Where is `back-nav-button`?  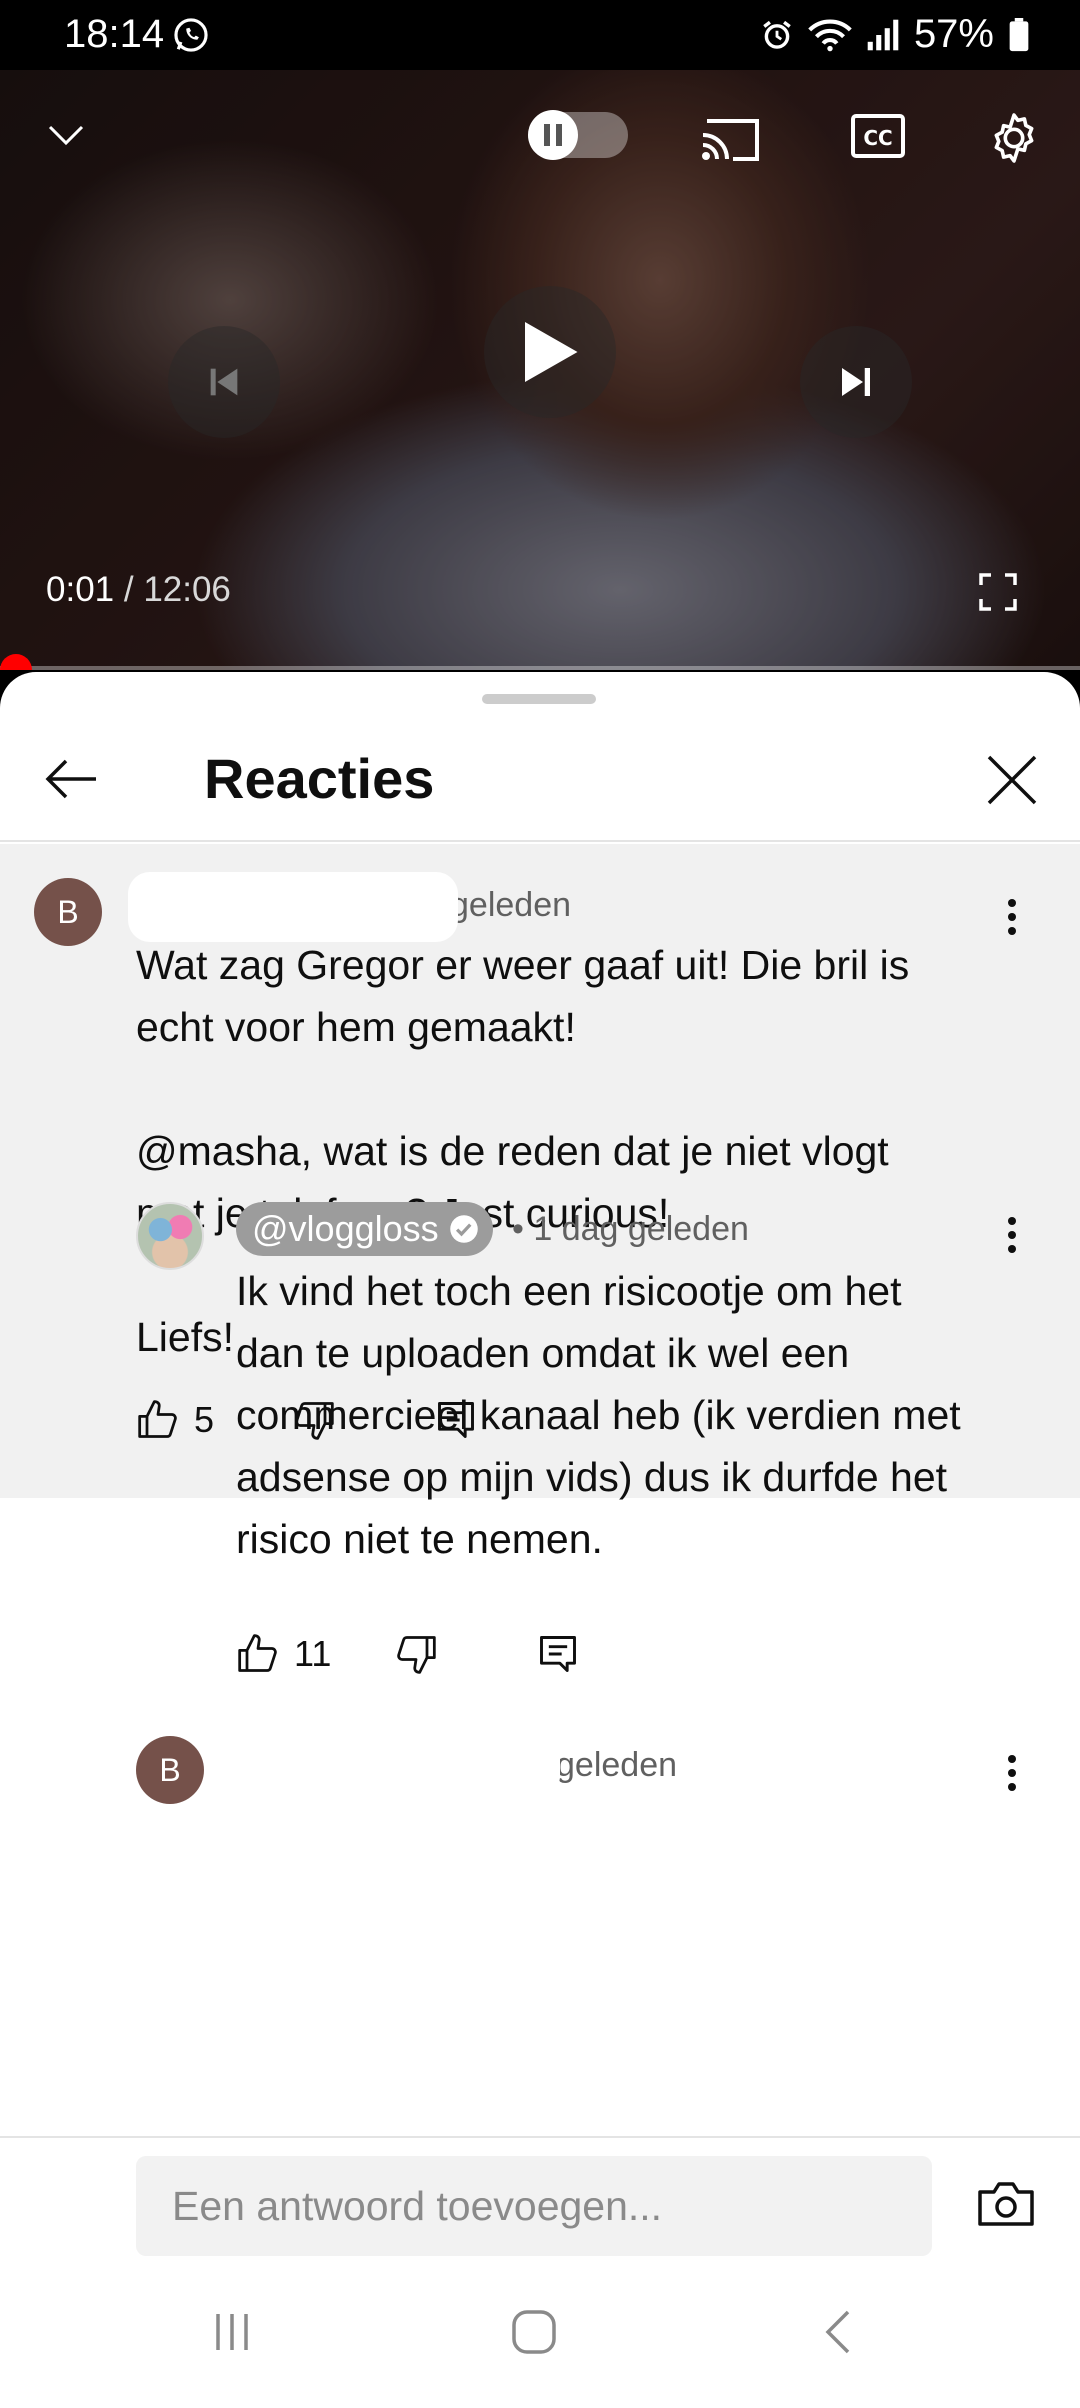 back-nav-button is located at coordinates (838, 2332).